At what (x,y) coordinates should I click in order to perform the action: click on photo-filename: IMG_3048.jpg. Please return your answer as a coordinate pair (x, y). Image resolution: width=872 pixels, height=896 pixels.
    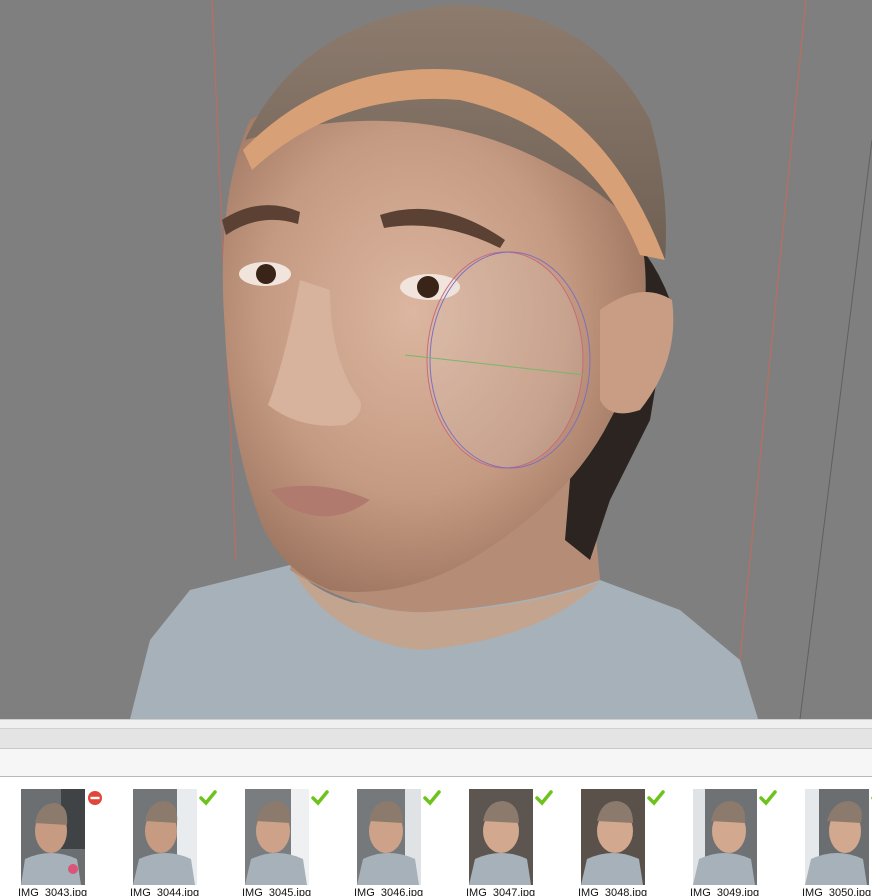
    Looking at the image, I should click on (613, 891).